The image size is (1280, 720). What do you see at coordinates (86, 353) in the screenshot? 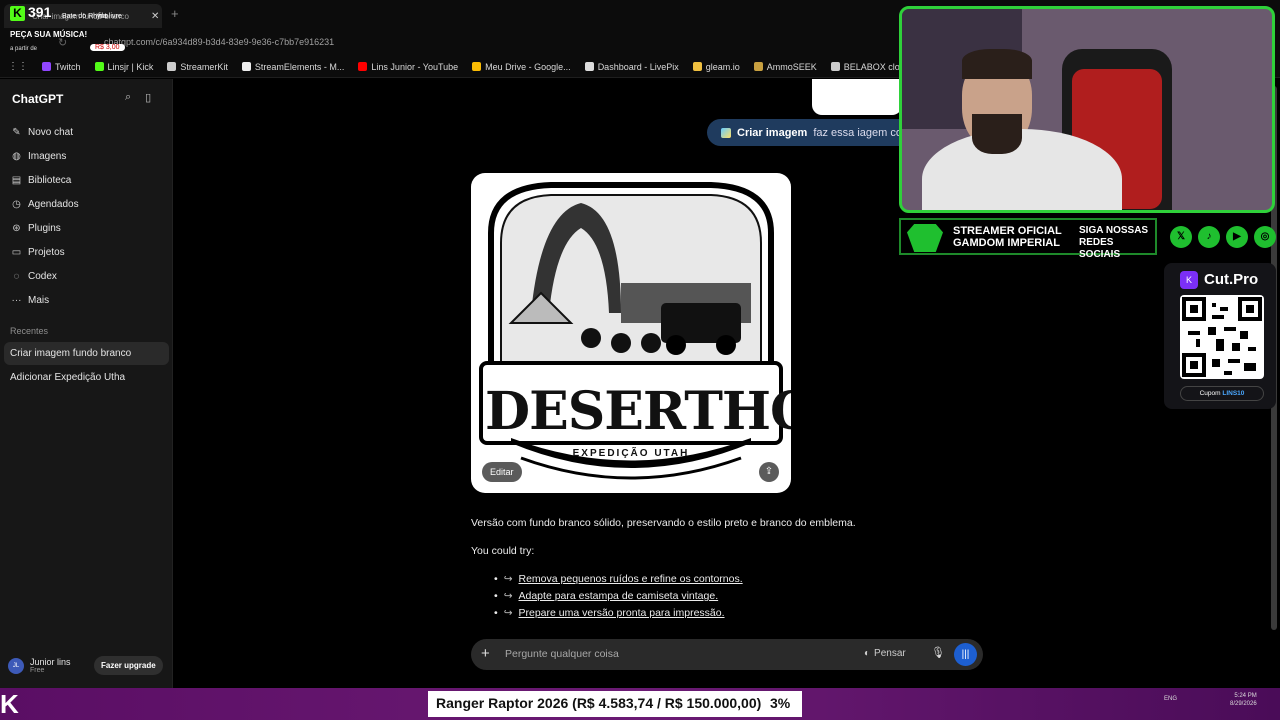
I see `recent-chat-item: Criar imagem fundo branco` at bounding box center [86, 353].